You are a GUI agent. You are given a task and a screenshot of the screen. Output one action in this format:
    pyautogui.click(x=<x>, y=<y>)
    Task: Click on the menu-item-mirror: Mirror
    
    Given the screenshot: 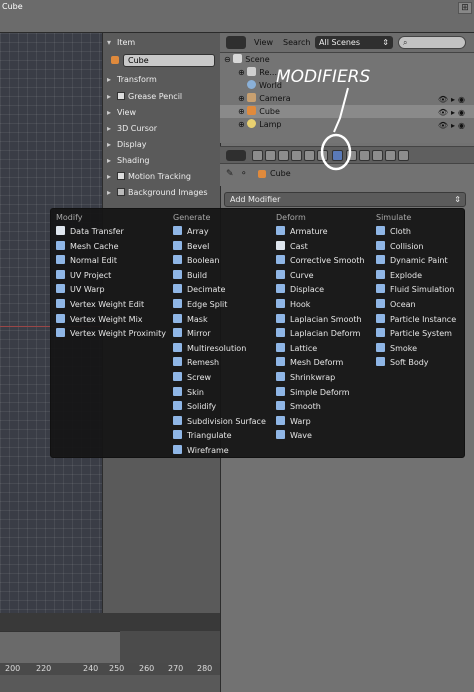 What is the action you would take?
    pyautogui.click(x=192, y=334)
    